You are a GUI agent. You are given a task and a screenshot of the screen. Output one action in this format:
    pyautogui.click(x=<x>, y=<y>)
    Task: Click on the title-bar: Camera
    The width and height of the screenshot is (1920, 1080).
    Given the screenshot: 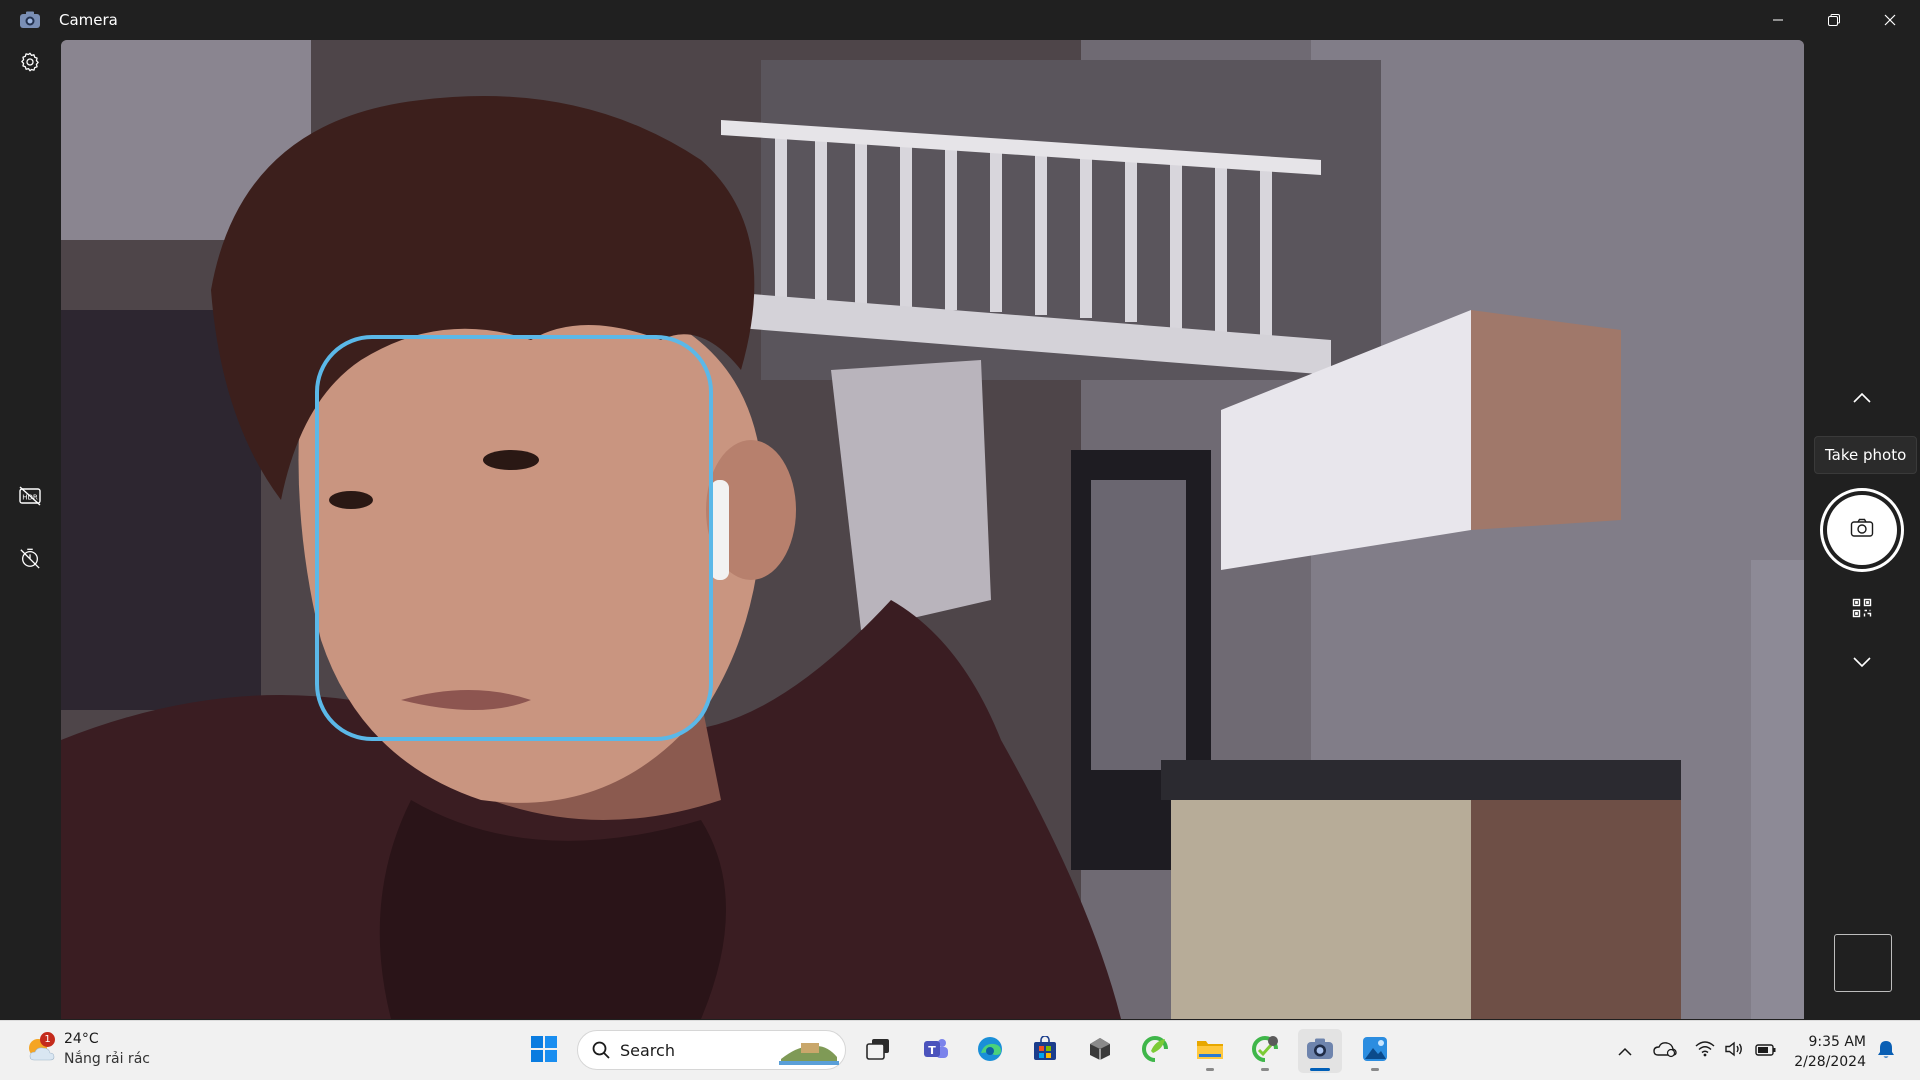 What is the action you would take?
    pyautogui.click(x=960, y=20)
    